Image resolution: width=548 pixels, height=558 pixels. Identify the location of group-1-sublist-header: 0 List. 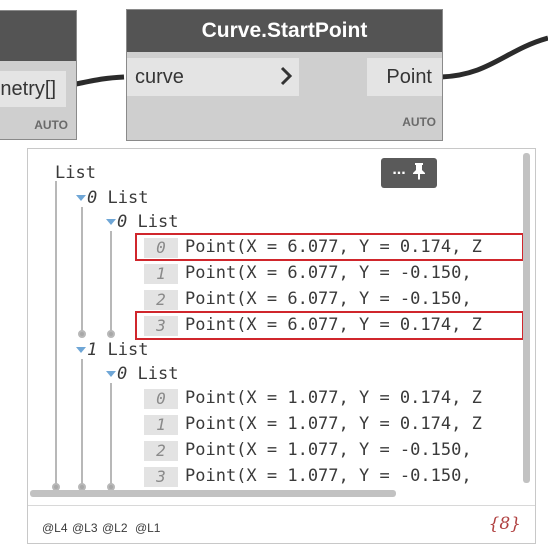
(141, 374).